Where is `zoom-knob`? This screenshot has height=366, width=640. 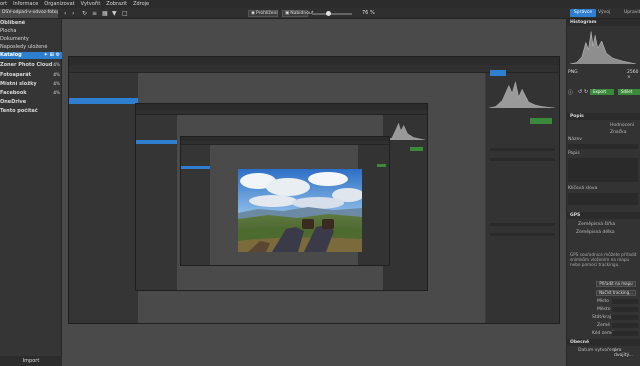 zoom-knob is located at coordinates (328, 13).